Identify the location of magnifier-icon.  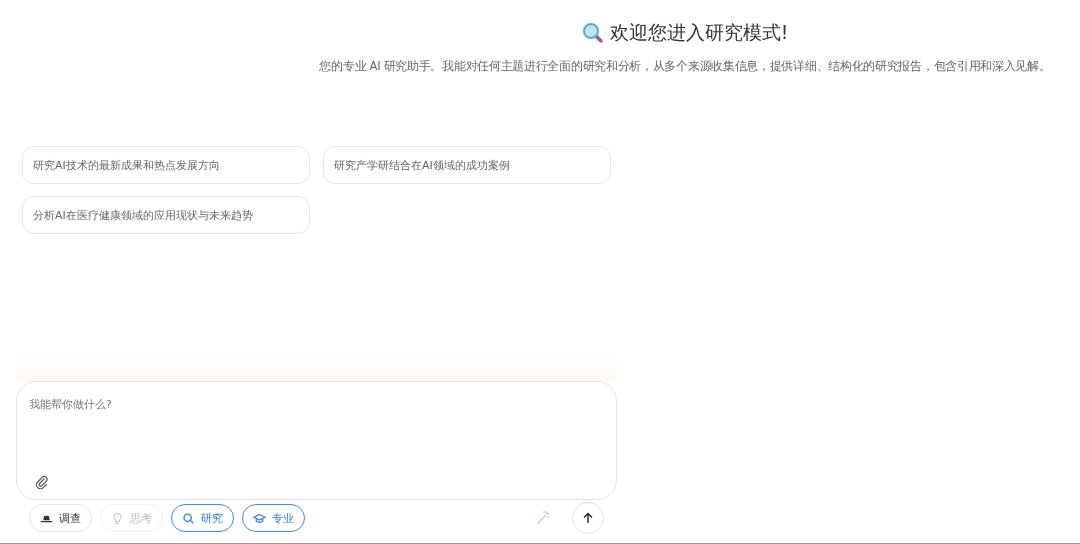
(592, 33).